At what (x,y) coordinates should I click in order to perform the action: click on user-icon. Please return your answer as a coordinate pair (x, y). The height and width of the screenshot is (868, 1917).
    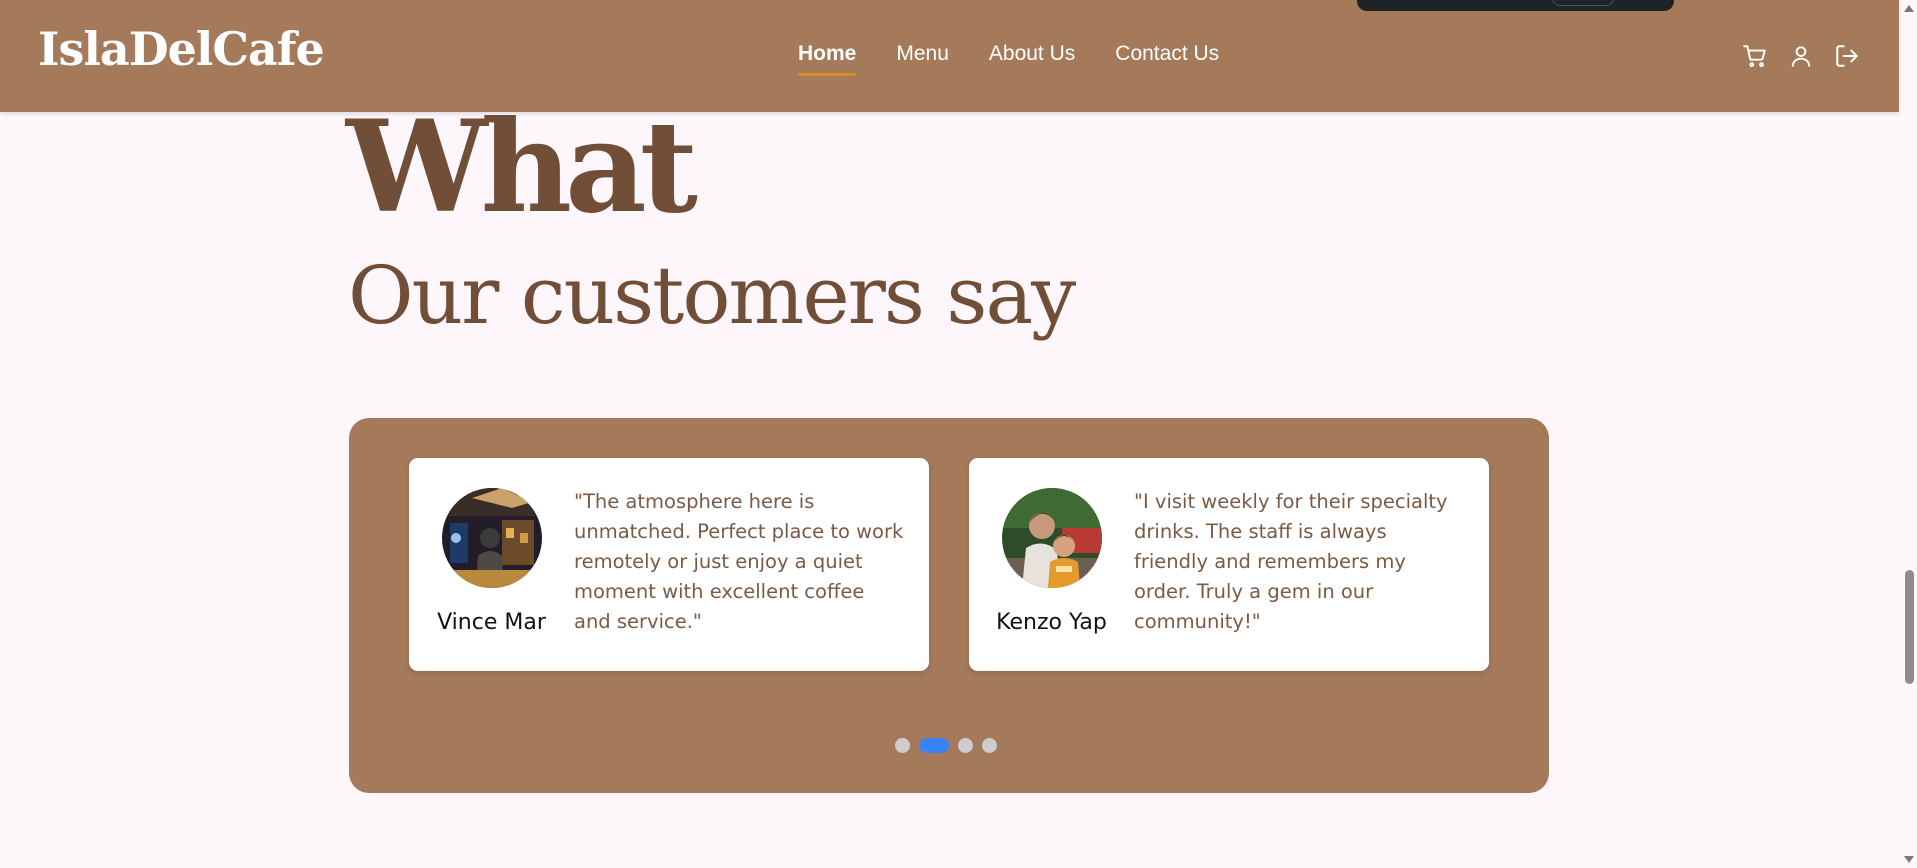
    Looking at the image, I should click on (1801, 56).